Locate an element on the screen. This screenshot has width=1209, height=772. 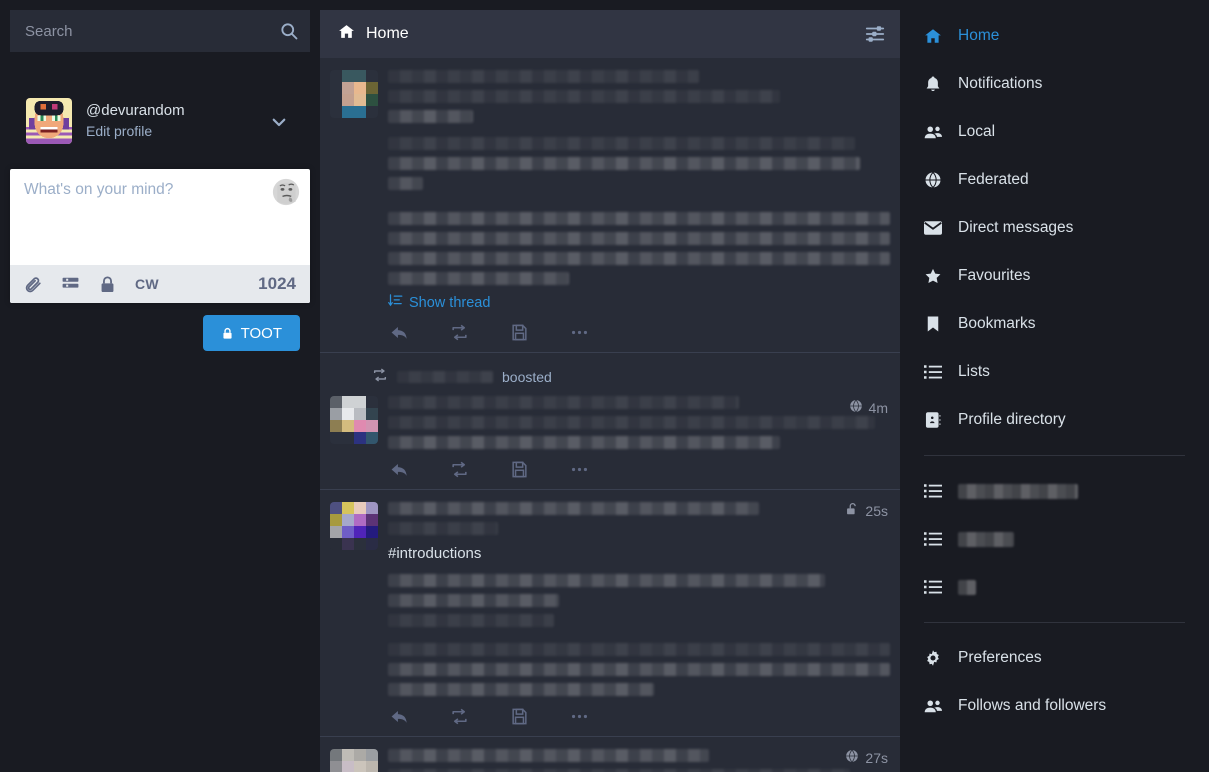
search-bar is located at coordinates (160, 31).